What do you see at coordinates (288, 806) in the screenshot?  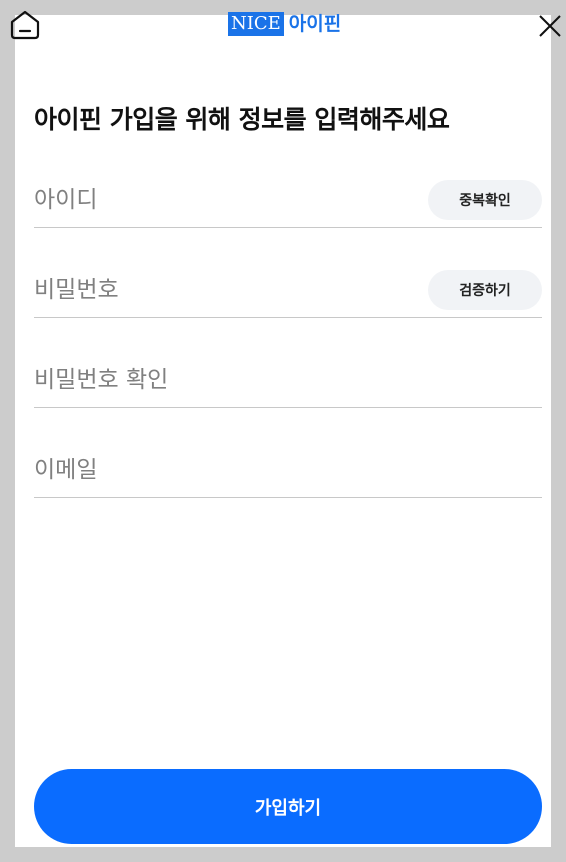 I see `signup-button: 가입하기` at bounding box center [288, 806].